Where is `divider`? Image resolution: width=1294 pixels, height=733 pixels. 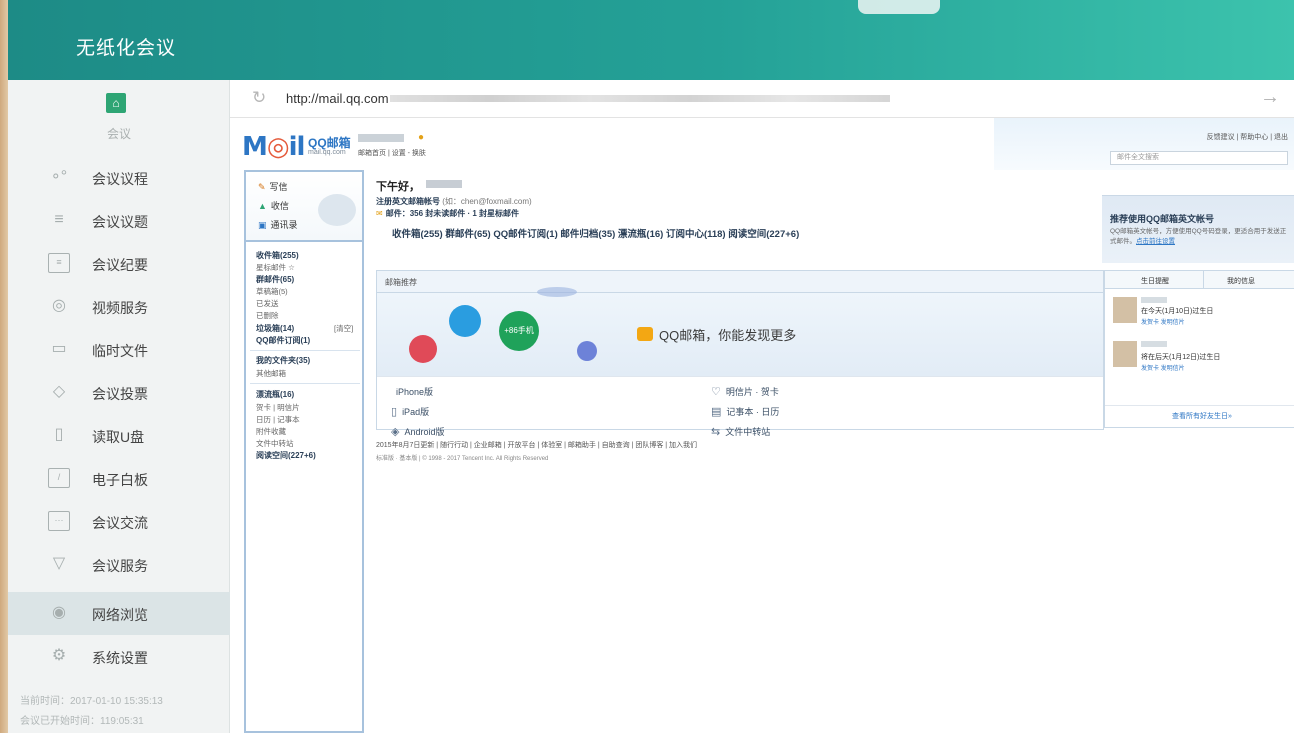 divider is located at coordinates (305, 383).